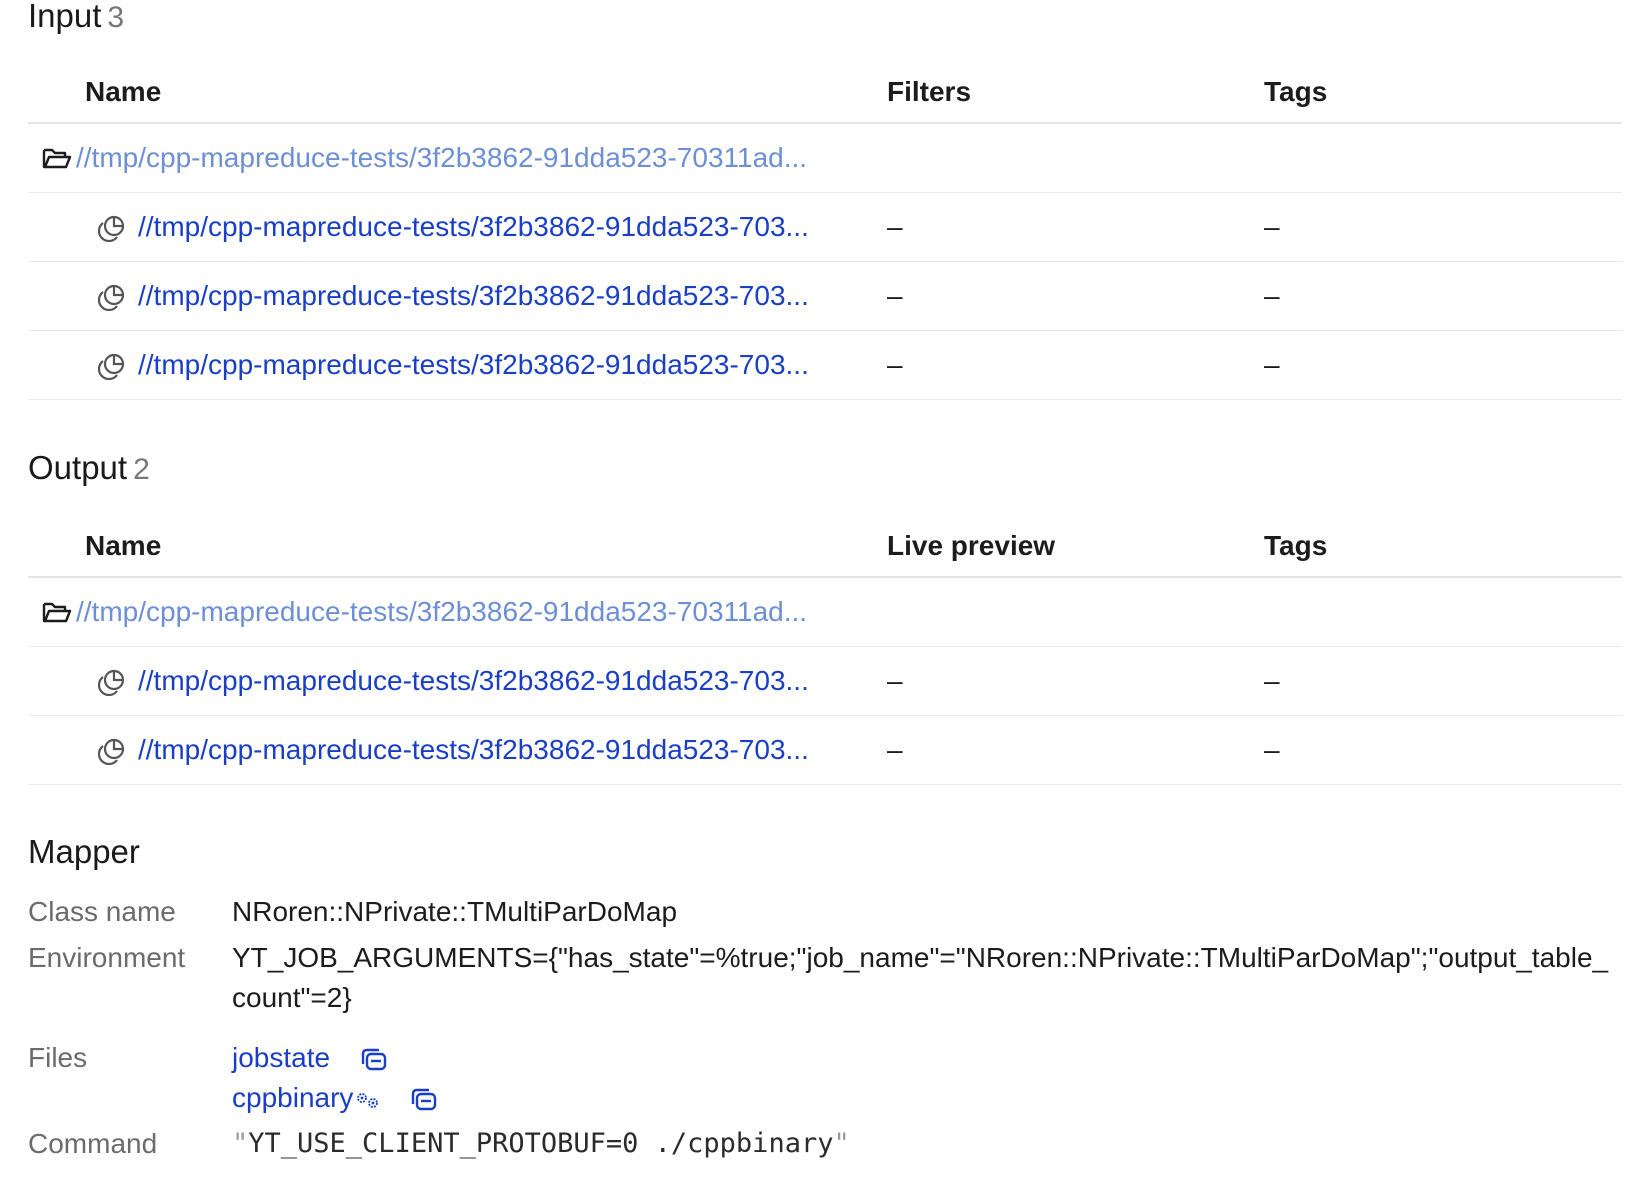  What do you see at coordinates (922, 1144) in the screenshot?
I see `command-value: "YT_USE_CLIENT_PROTOBUF=0 ./cppbinary"` at bounding box center [922, 1144].